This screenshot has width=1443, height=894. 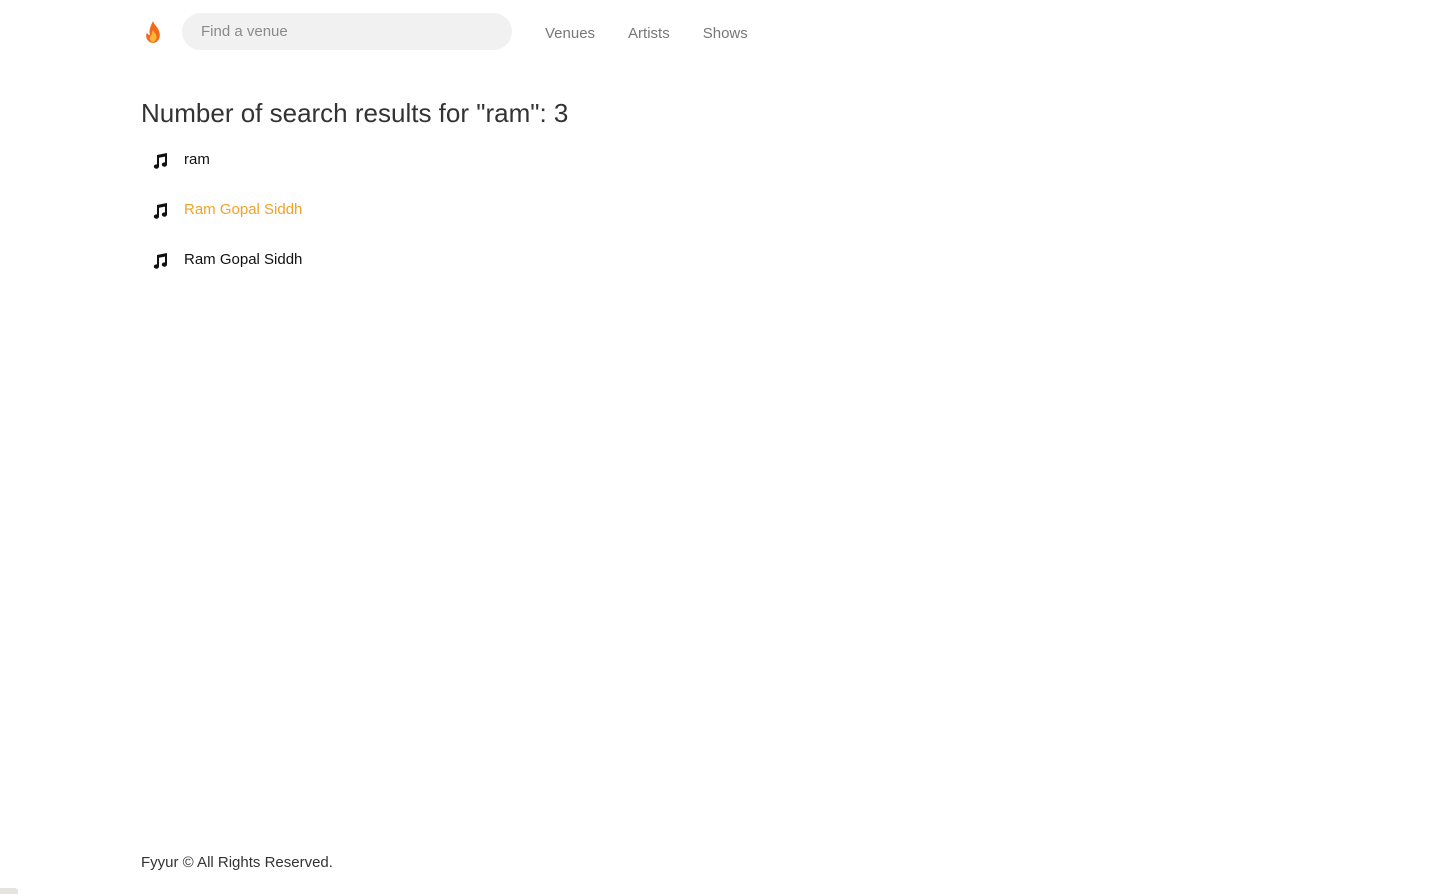 What do you see at coordinates (561, 113) in the screenshot?
I see `results-count: 3` at bounding box center [561, 113].